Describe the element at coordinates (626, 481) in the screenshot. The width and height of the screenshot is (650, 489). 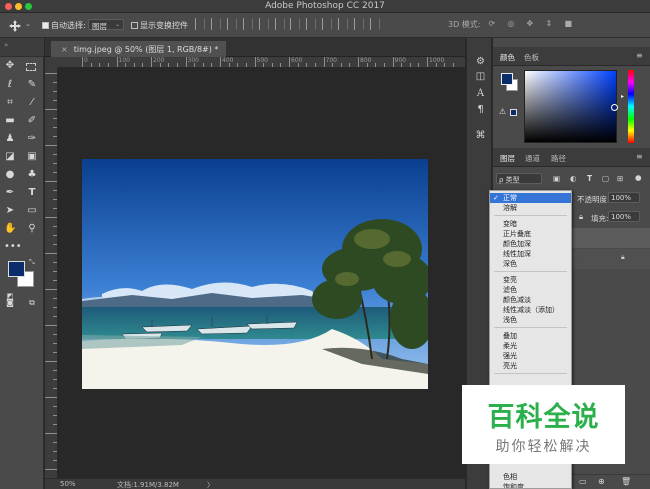
I see `delete-layer-icon: 🗑︎` at that location.